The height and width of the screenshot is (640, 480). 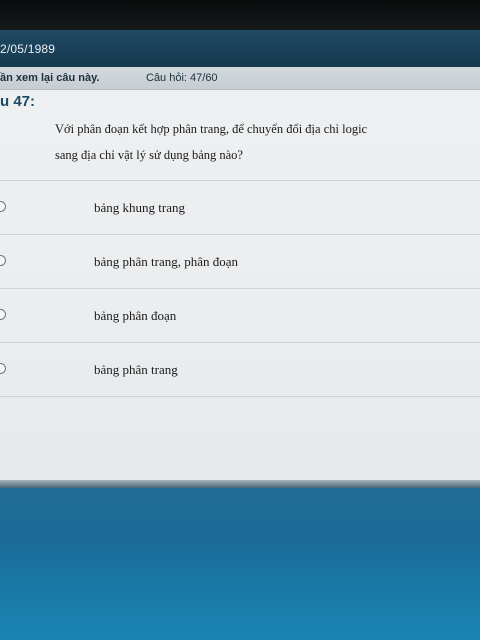 I want to click on answer-label-1: bảng khung trang, so click(x=139, y=208).